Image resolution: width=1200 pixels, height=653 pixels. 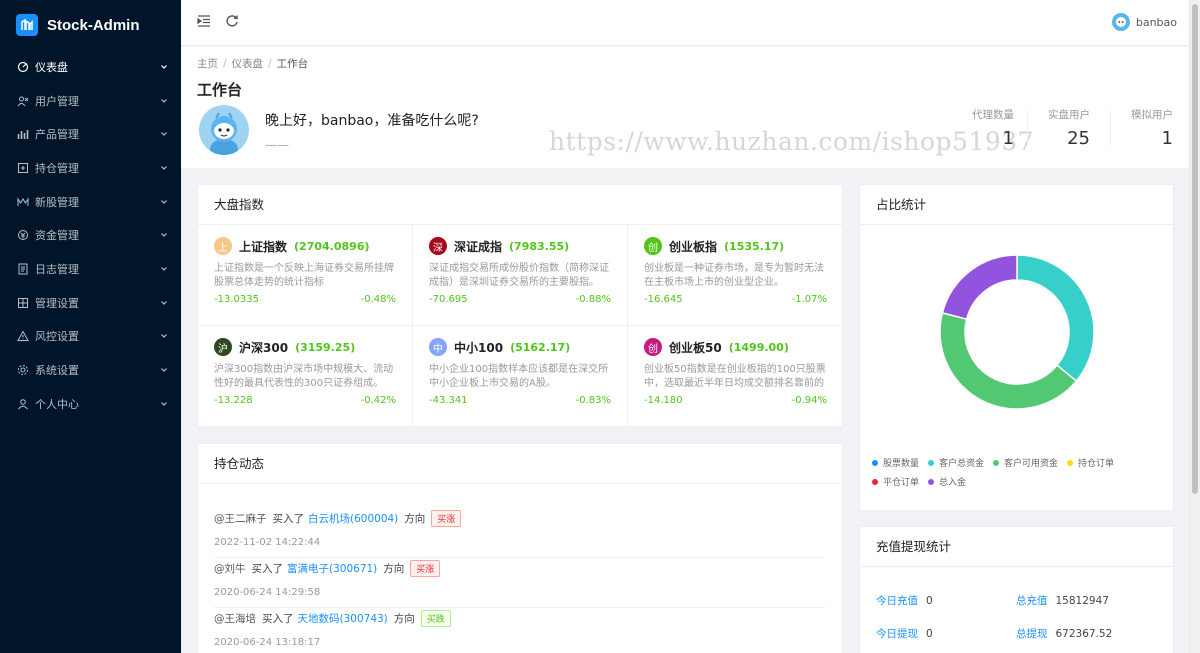 I want to click on index-change: -13.228, so click(x=233, y=400).